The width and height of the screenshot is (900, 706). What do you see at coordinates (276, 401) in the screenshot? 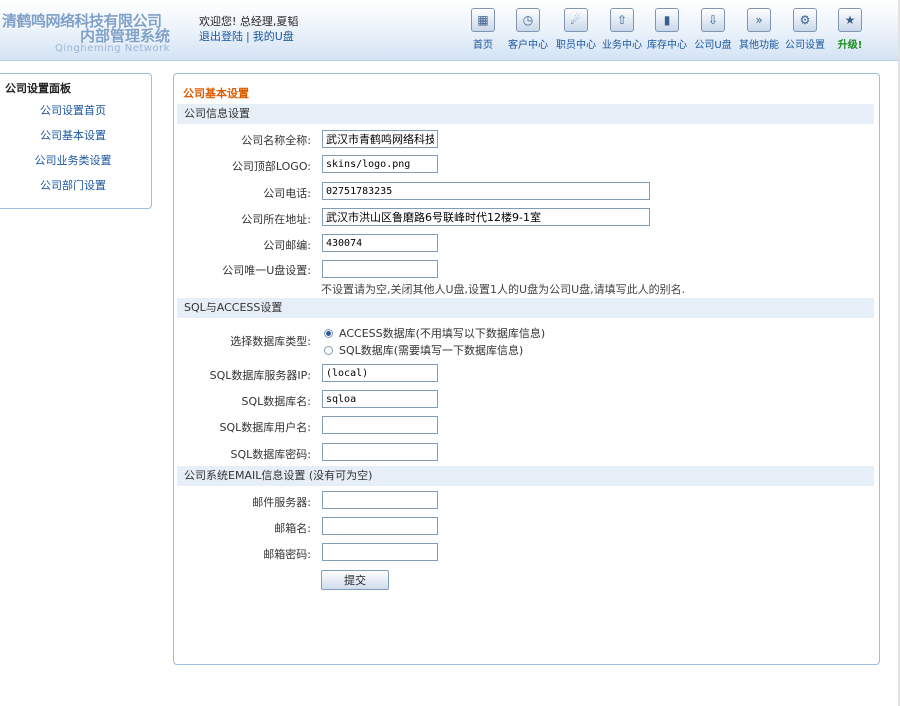
I see `sql-db-name-label: SQL数据库名:` at bounding box center [276, 401].